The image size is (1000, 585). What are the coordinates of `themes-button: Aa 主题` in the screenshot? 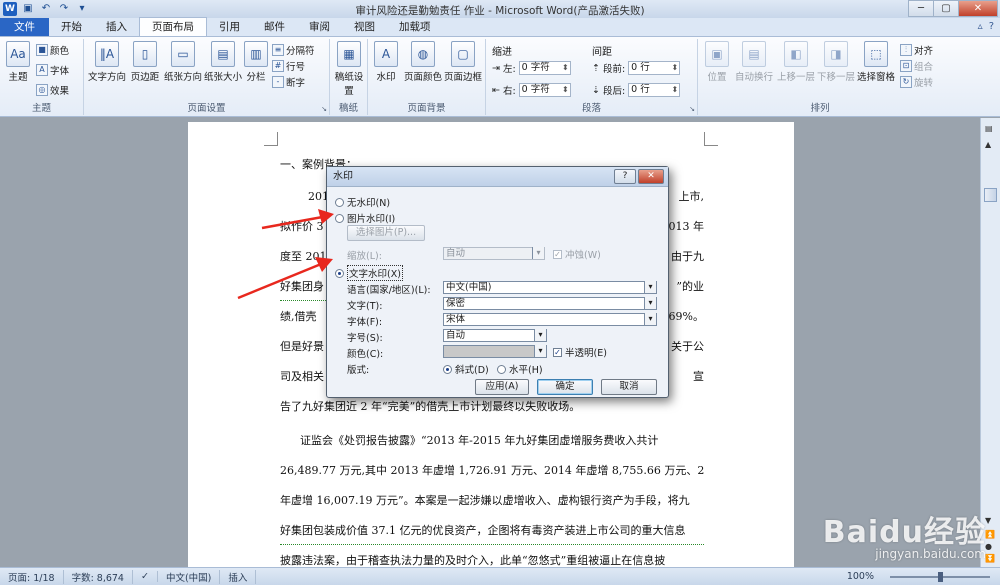 It's located at (18, 62).